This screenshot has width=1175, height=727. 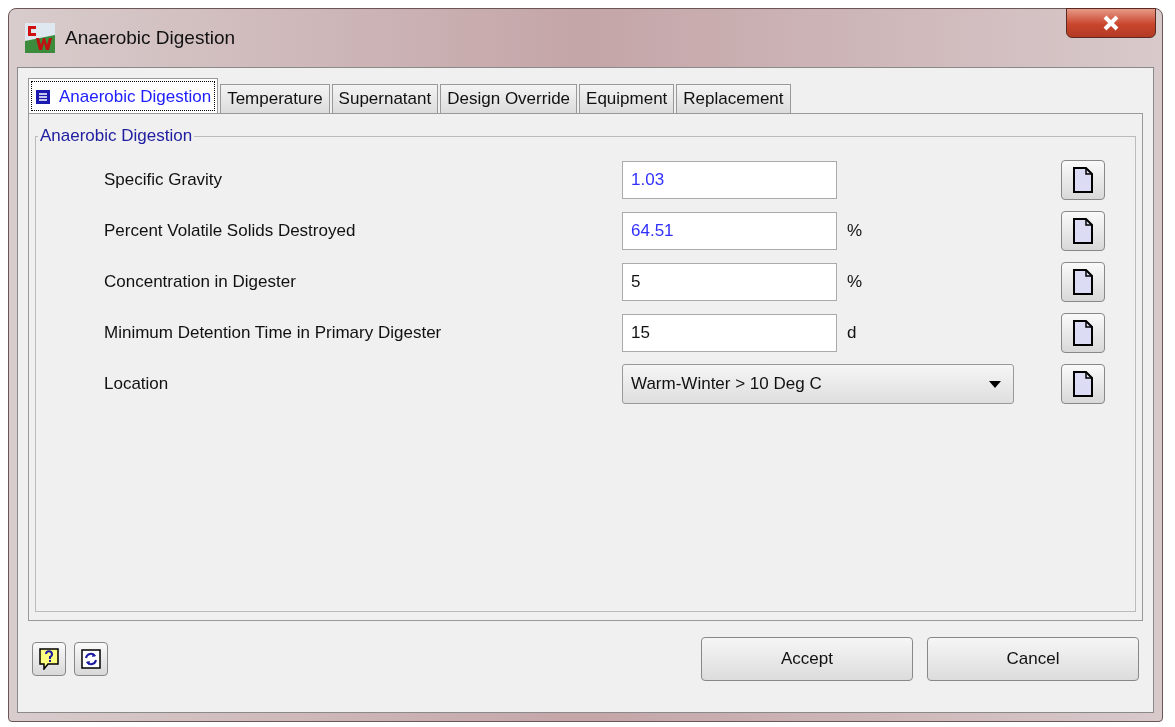 I want to click on tab: Supernatant, so click(x=385, y=99).